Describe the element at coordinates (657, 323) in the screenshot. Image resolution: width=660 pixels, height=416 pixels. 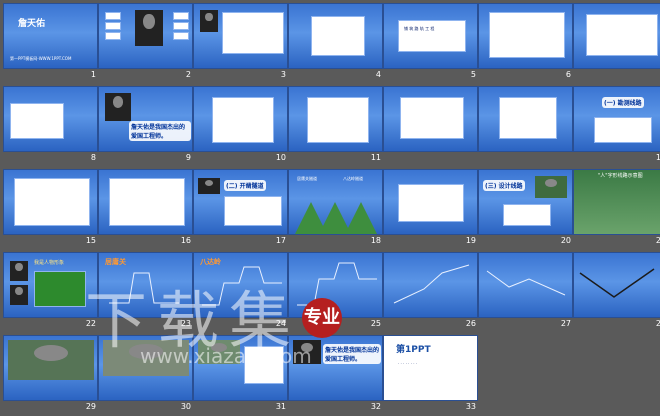
I see `slide-number: 28` at that location.